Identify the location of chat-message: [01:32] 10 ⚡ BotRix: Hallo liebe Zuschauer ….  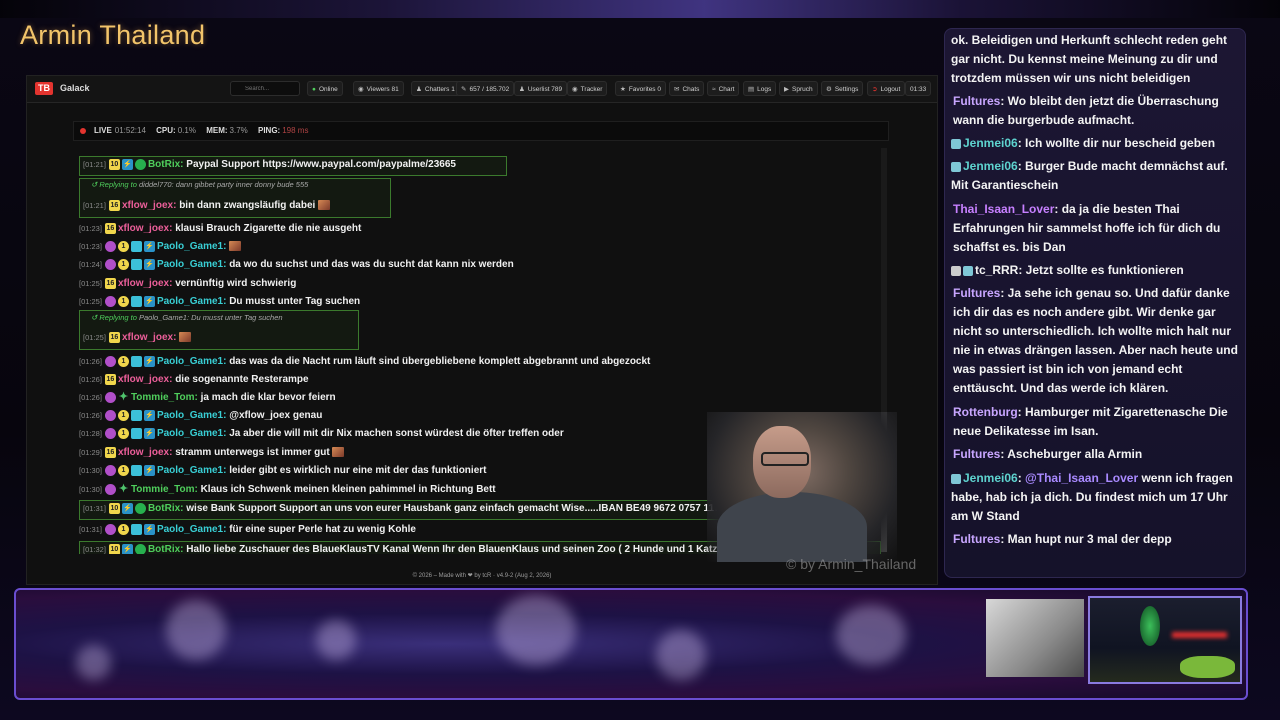
(434, 548).